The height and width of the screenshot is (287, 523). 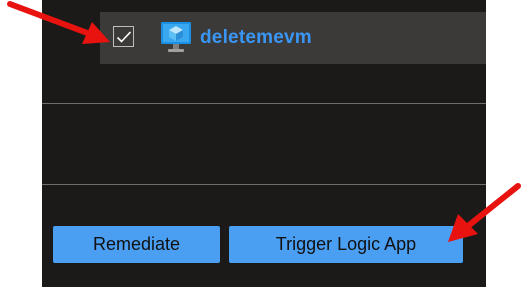 What do you see at coordinates (256, 38) in the screenshot?
I see `resource-name-link: deletemevm` at bounding box center [256, 38].